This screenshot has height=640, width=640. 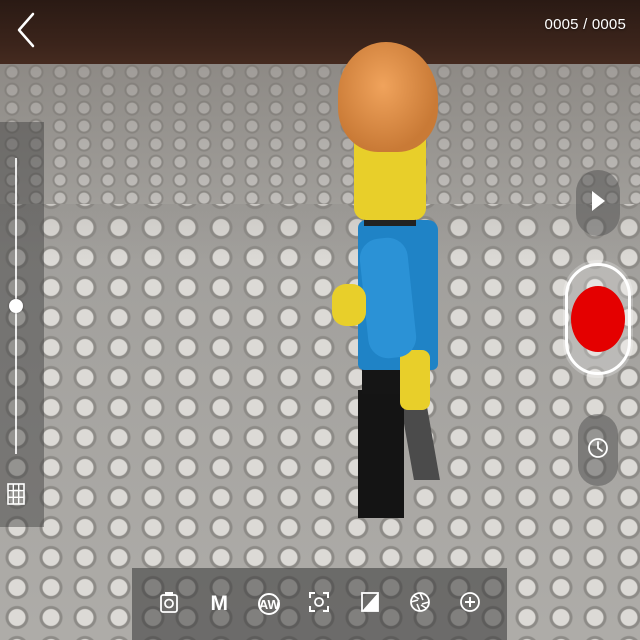 I want to click on grid-button, so click(x=16, y=496).